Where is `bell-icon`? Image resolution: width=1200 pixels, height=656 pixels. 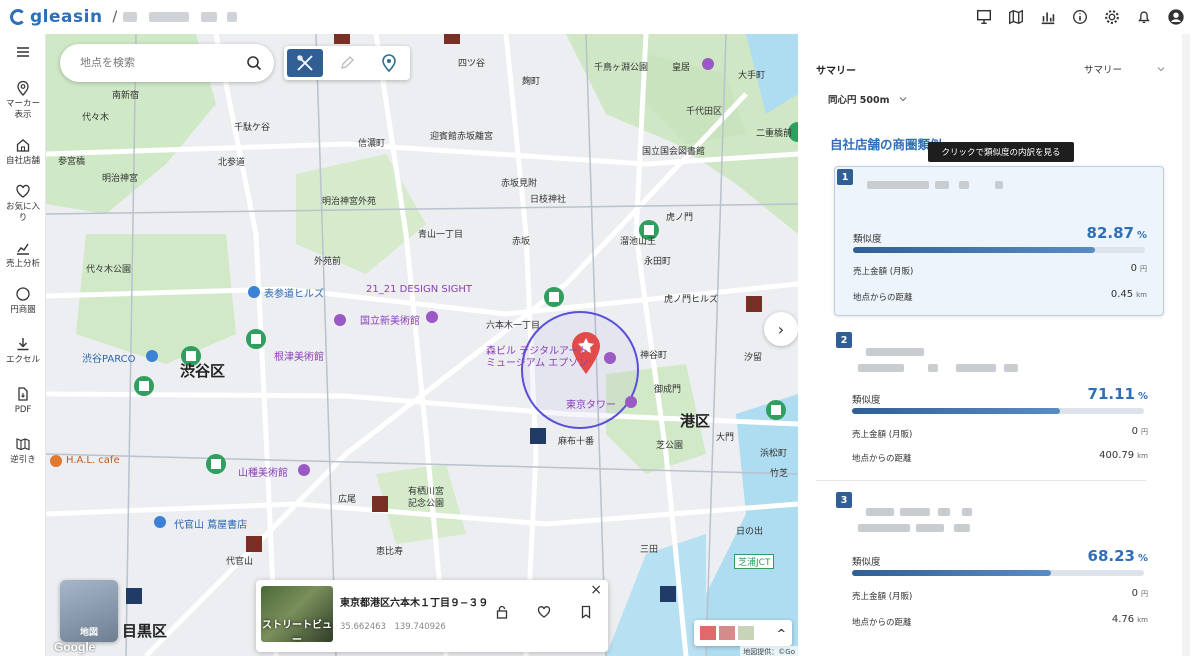 bell-icon is located at coordinates (1144, 17).